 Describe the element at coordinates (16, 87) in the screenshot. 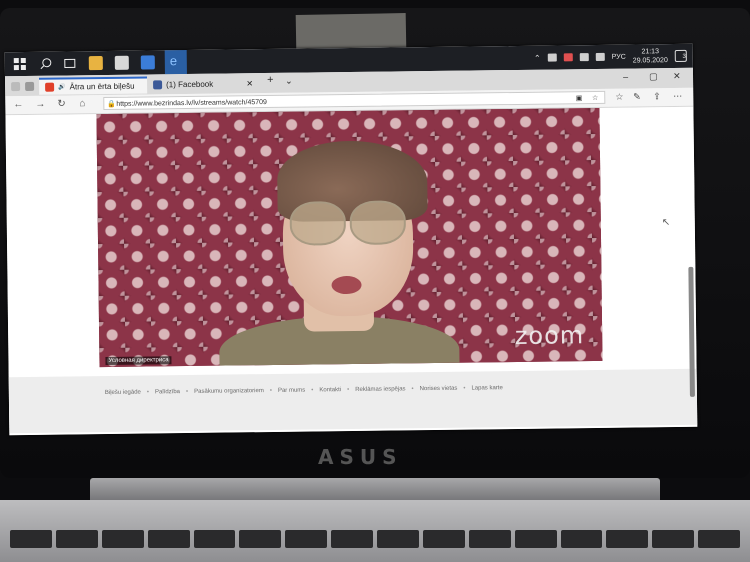

I see `tab-actions-icon` at that location.